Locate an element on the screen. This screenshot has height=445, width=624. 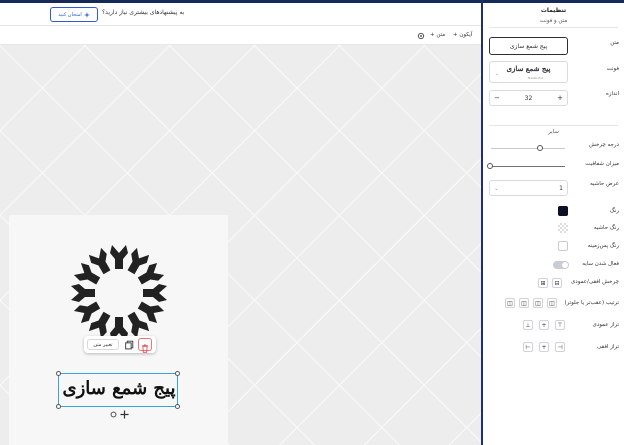
align-icon: ⊣ is located at coordinates (560, 347).